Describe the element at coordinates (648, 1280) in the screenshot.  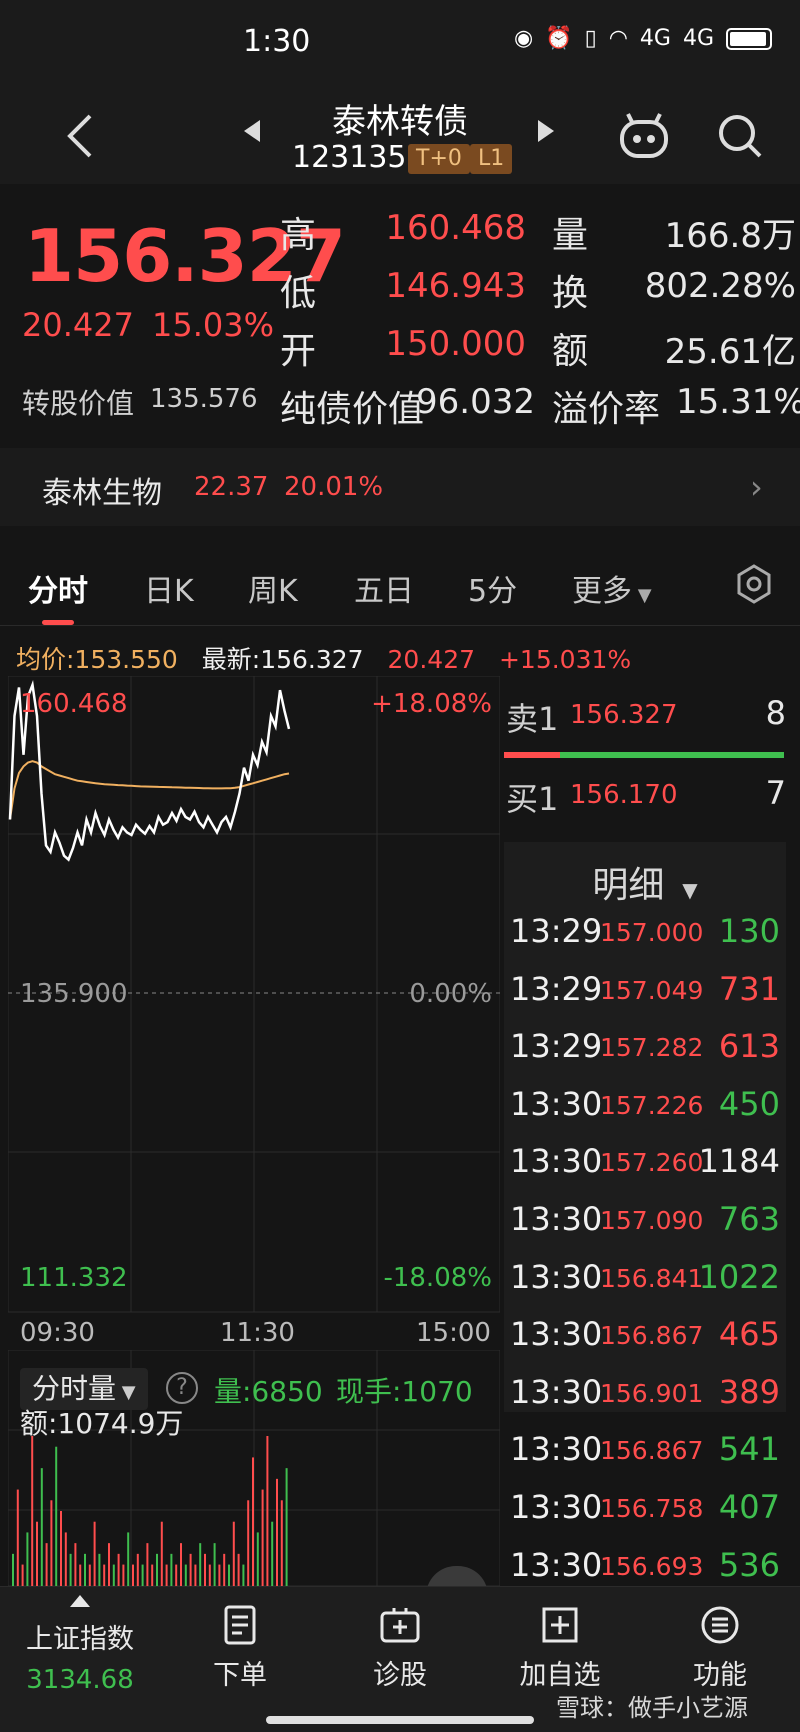
I see `trade-detail-row: 13:30 156.841 1022` at that location.